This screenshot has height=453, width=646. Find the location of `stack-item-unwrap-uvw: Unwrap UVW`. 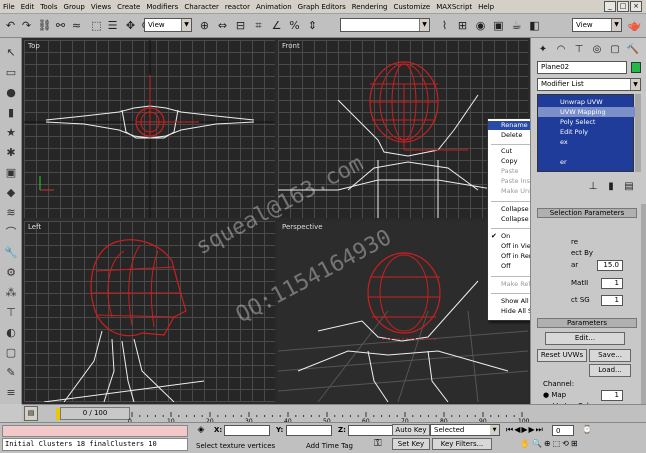

stack-item-unwrap-uvw: Unwrap UVW is located at coordinates (586, 102).